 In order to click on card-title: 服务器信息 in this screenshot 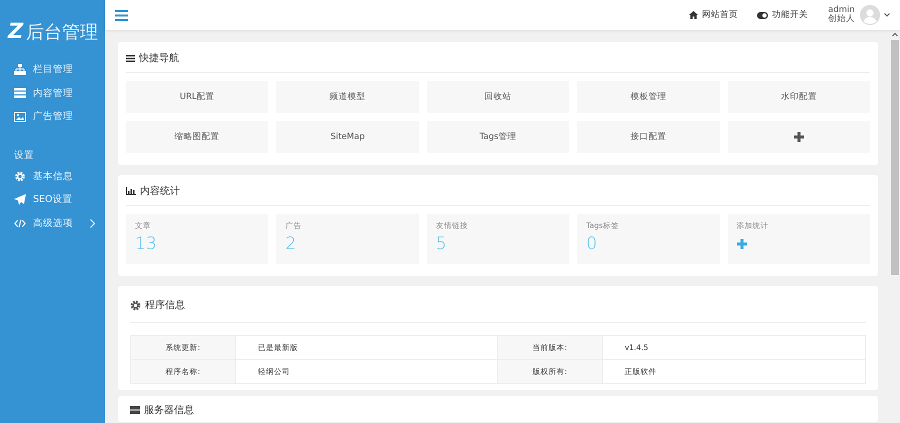, I will do `click(169, 410)`.